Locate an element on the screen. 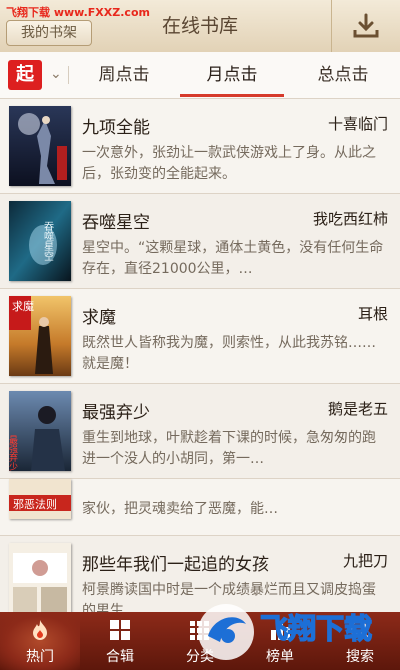 This screenshot has width=400, height=670. nav-collections: 合辑 is located at coordinates (120, 641).